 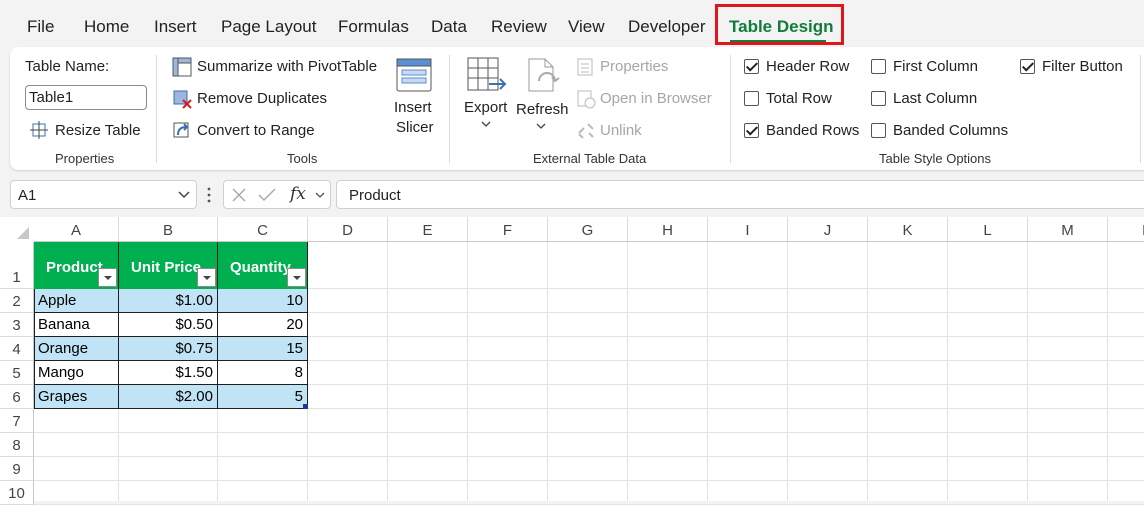 What do you see at coordinates (175, 27) in the screenshot?
I see `tab-insert: Insert` at bounding box center [175, 27].